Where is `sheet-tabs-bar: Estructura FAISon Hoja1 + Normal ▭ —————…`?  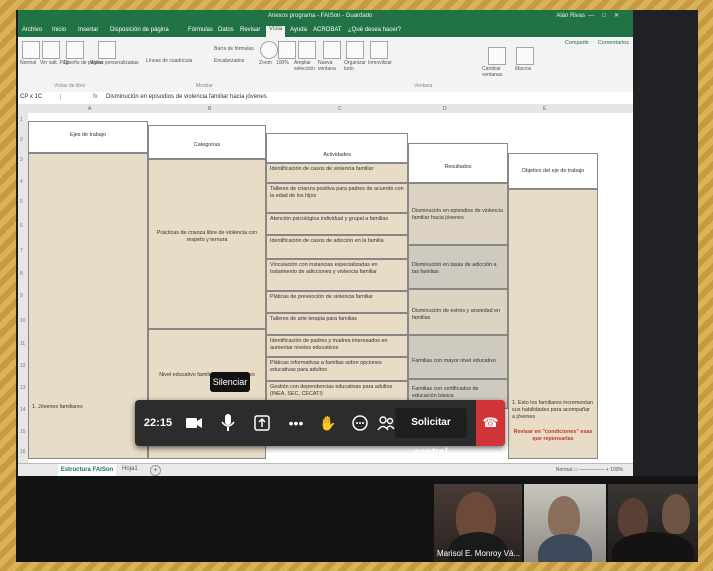 sheet-tabs-bar: Estructura FAISon Hoja1 + Normal ▭ —————… is located at coordinates (325, 469).